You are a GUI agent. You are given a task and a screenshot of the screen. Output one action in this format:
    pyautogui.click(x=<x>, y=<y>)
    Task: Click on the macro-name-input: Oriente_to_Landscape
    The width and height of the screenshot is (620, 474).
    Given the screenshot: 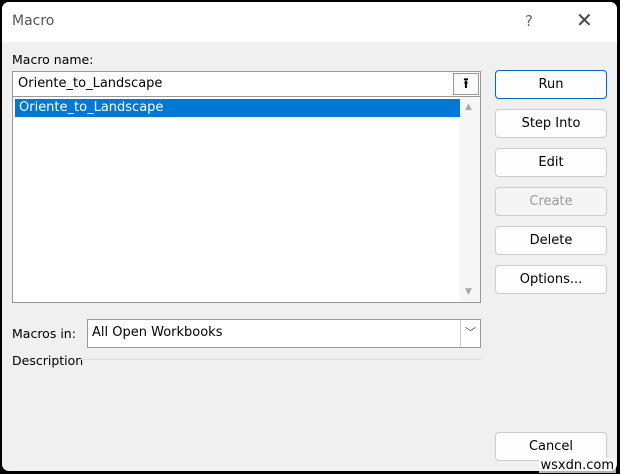 What is the action you would take?
    pyautogui.click(x=246, y=84)
    